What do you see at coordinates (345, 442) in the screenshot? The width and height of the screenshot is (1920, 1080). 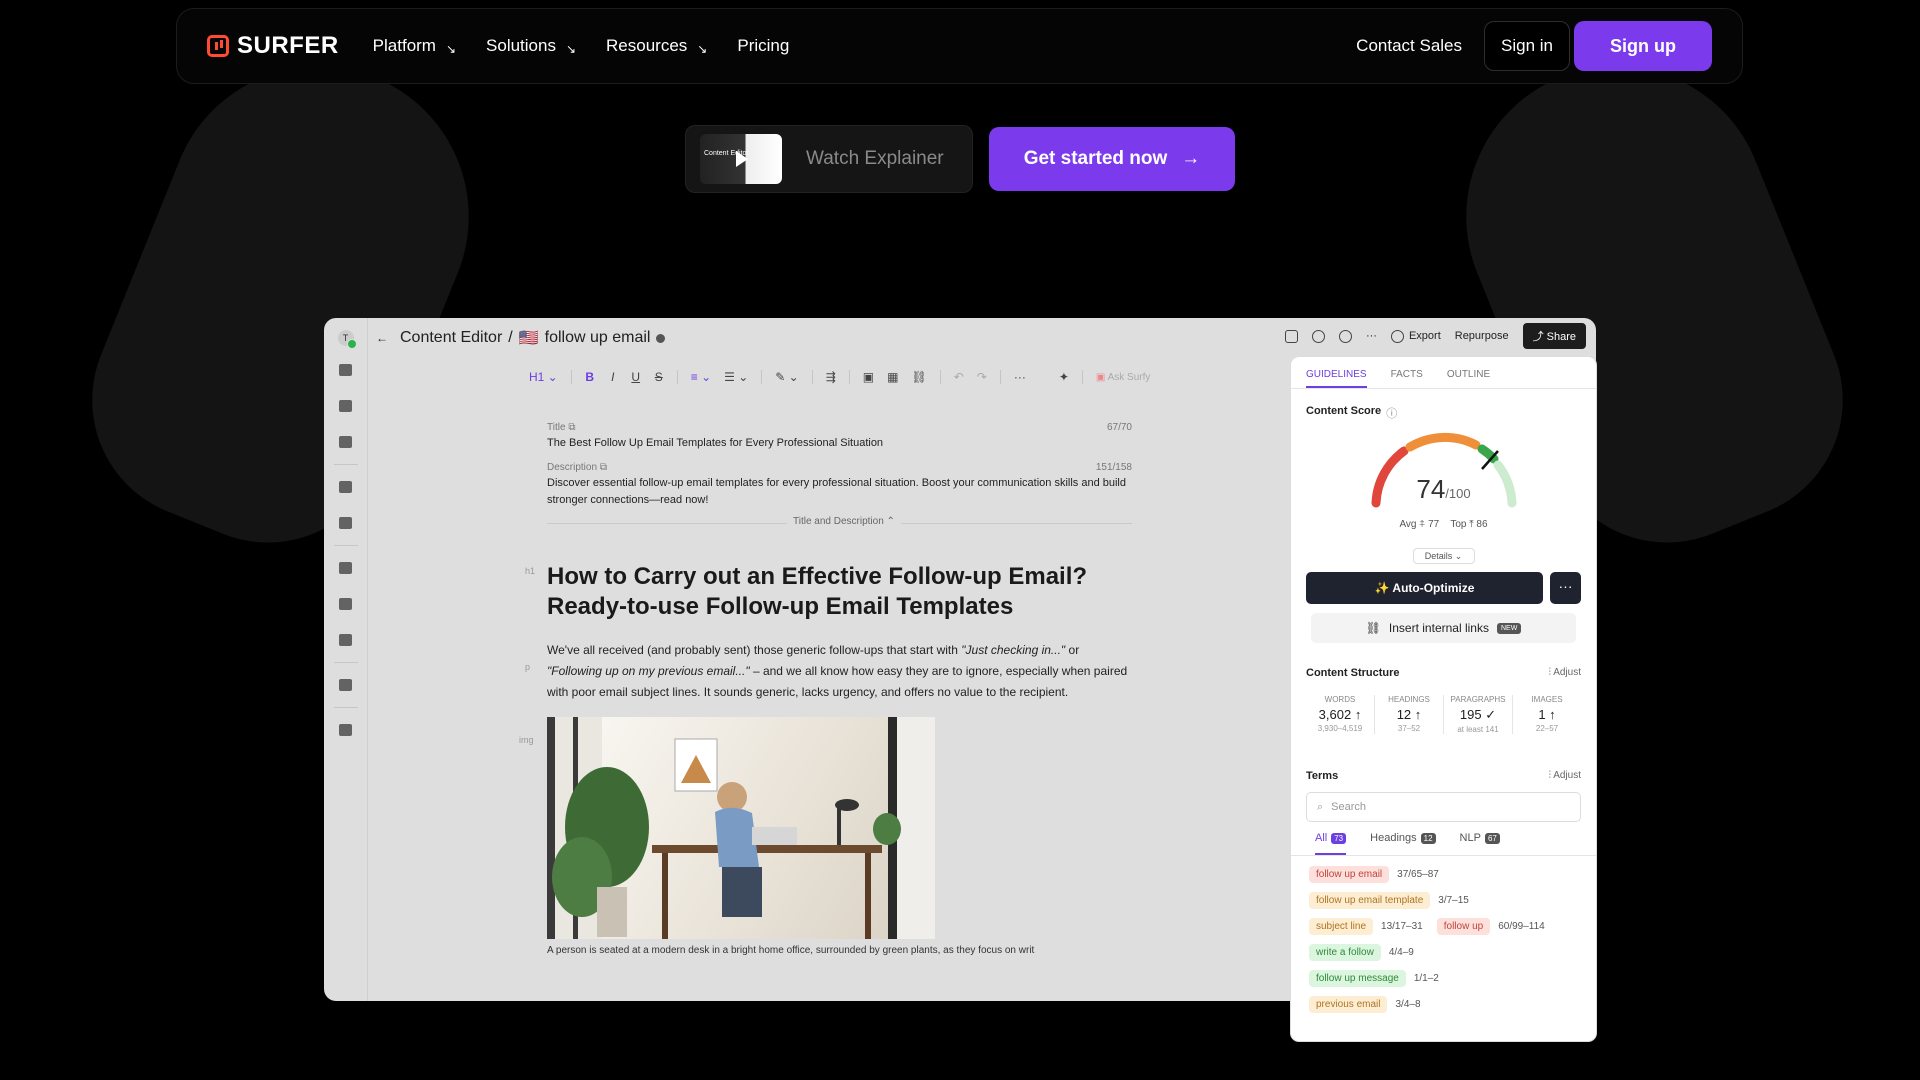 I see `globe-icon` at bounding box center [345, 442].